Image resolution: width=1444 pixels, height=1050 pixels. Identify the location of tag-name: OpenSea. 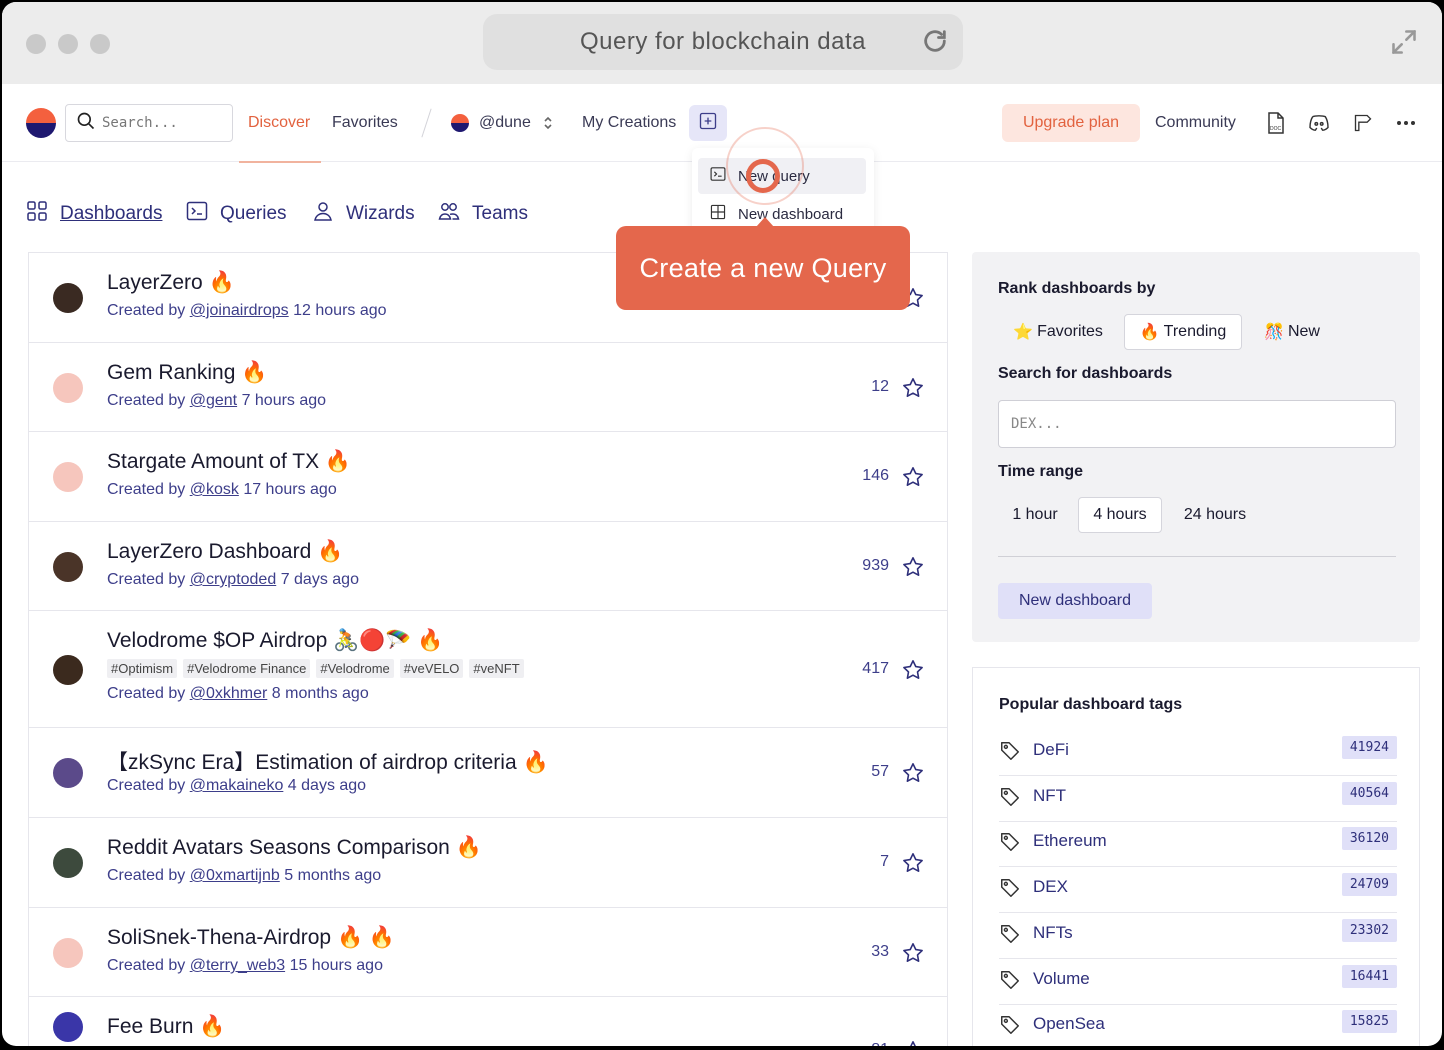
(1069, 1024).